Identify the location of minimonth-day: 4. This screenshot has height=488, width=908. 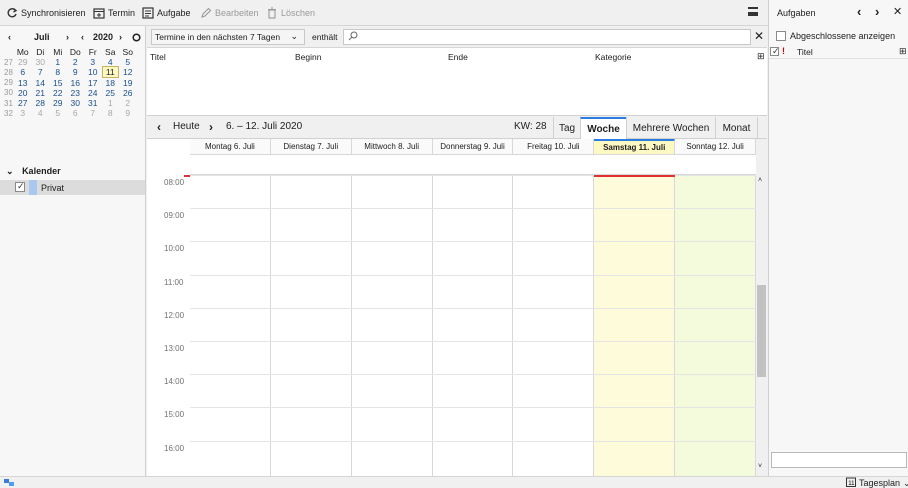
(41, 113).